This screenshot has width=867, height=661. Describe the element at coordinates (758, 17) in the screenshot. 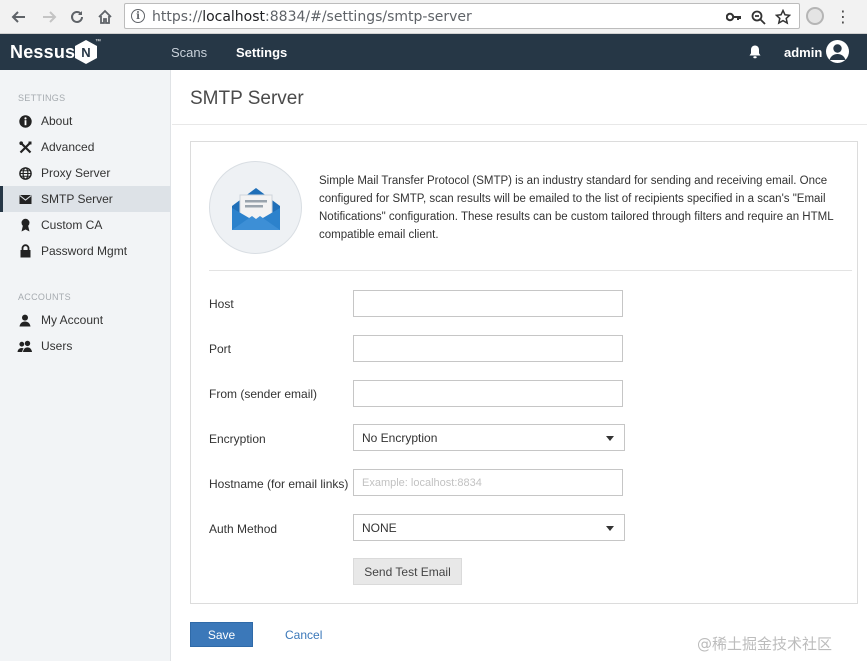

I see `zoom-icon` at that location.